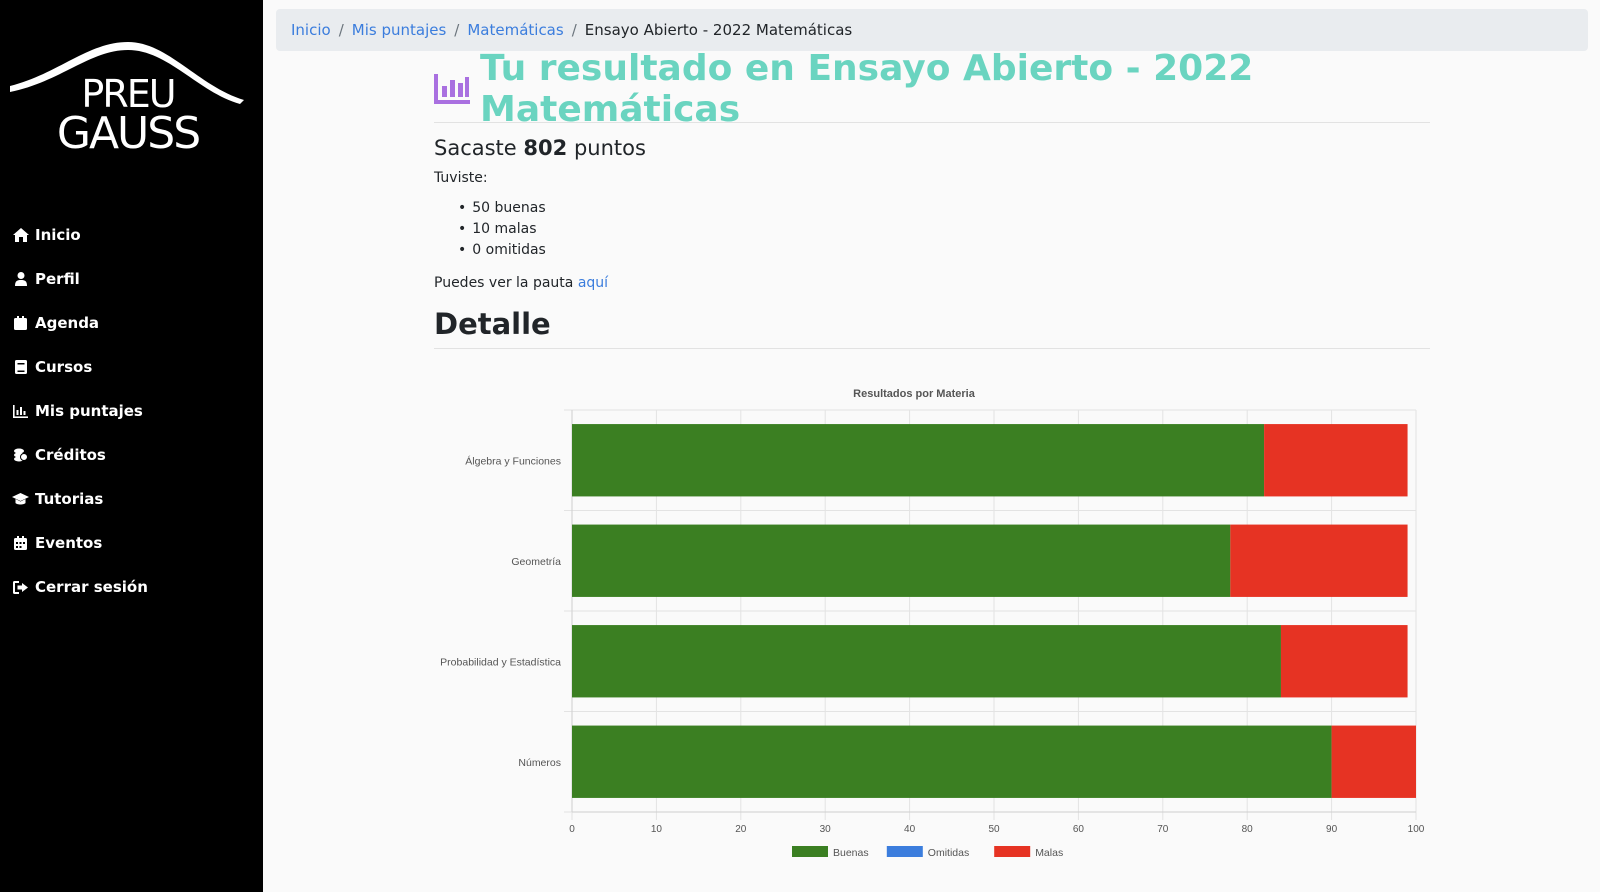  What do you see at coordinates (944, 250) in the screenshot?
I see `list-item: 0 omitidas` at bounding box center [944, 250].